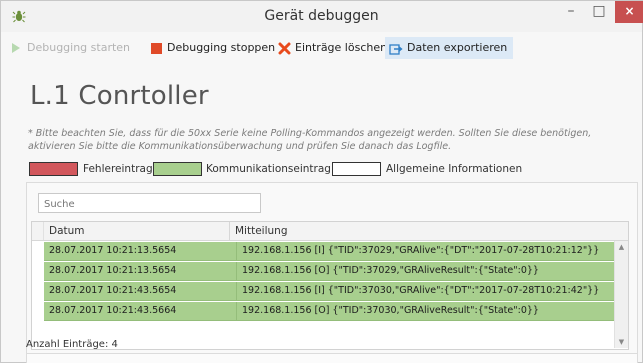 The height and width of the screenshot is (363, 643). I want to click on export-data-label: Daten exportieren, so click(457, 47).